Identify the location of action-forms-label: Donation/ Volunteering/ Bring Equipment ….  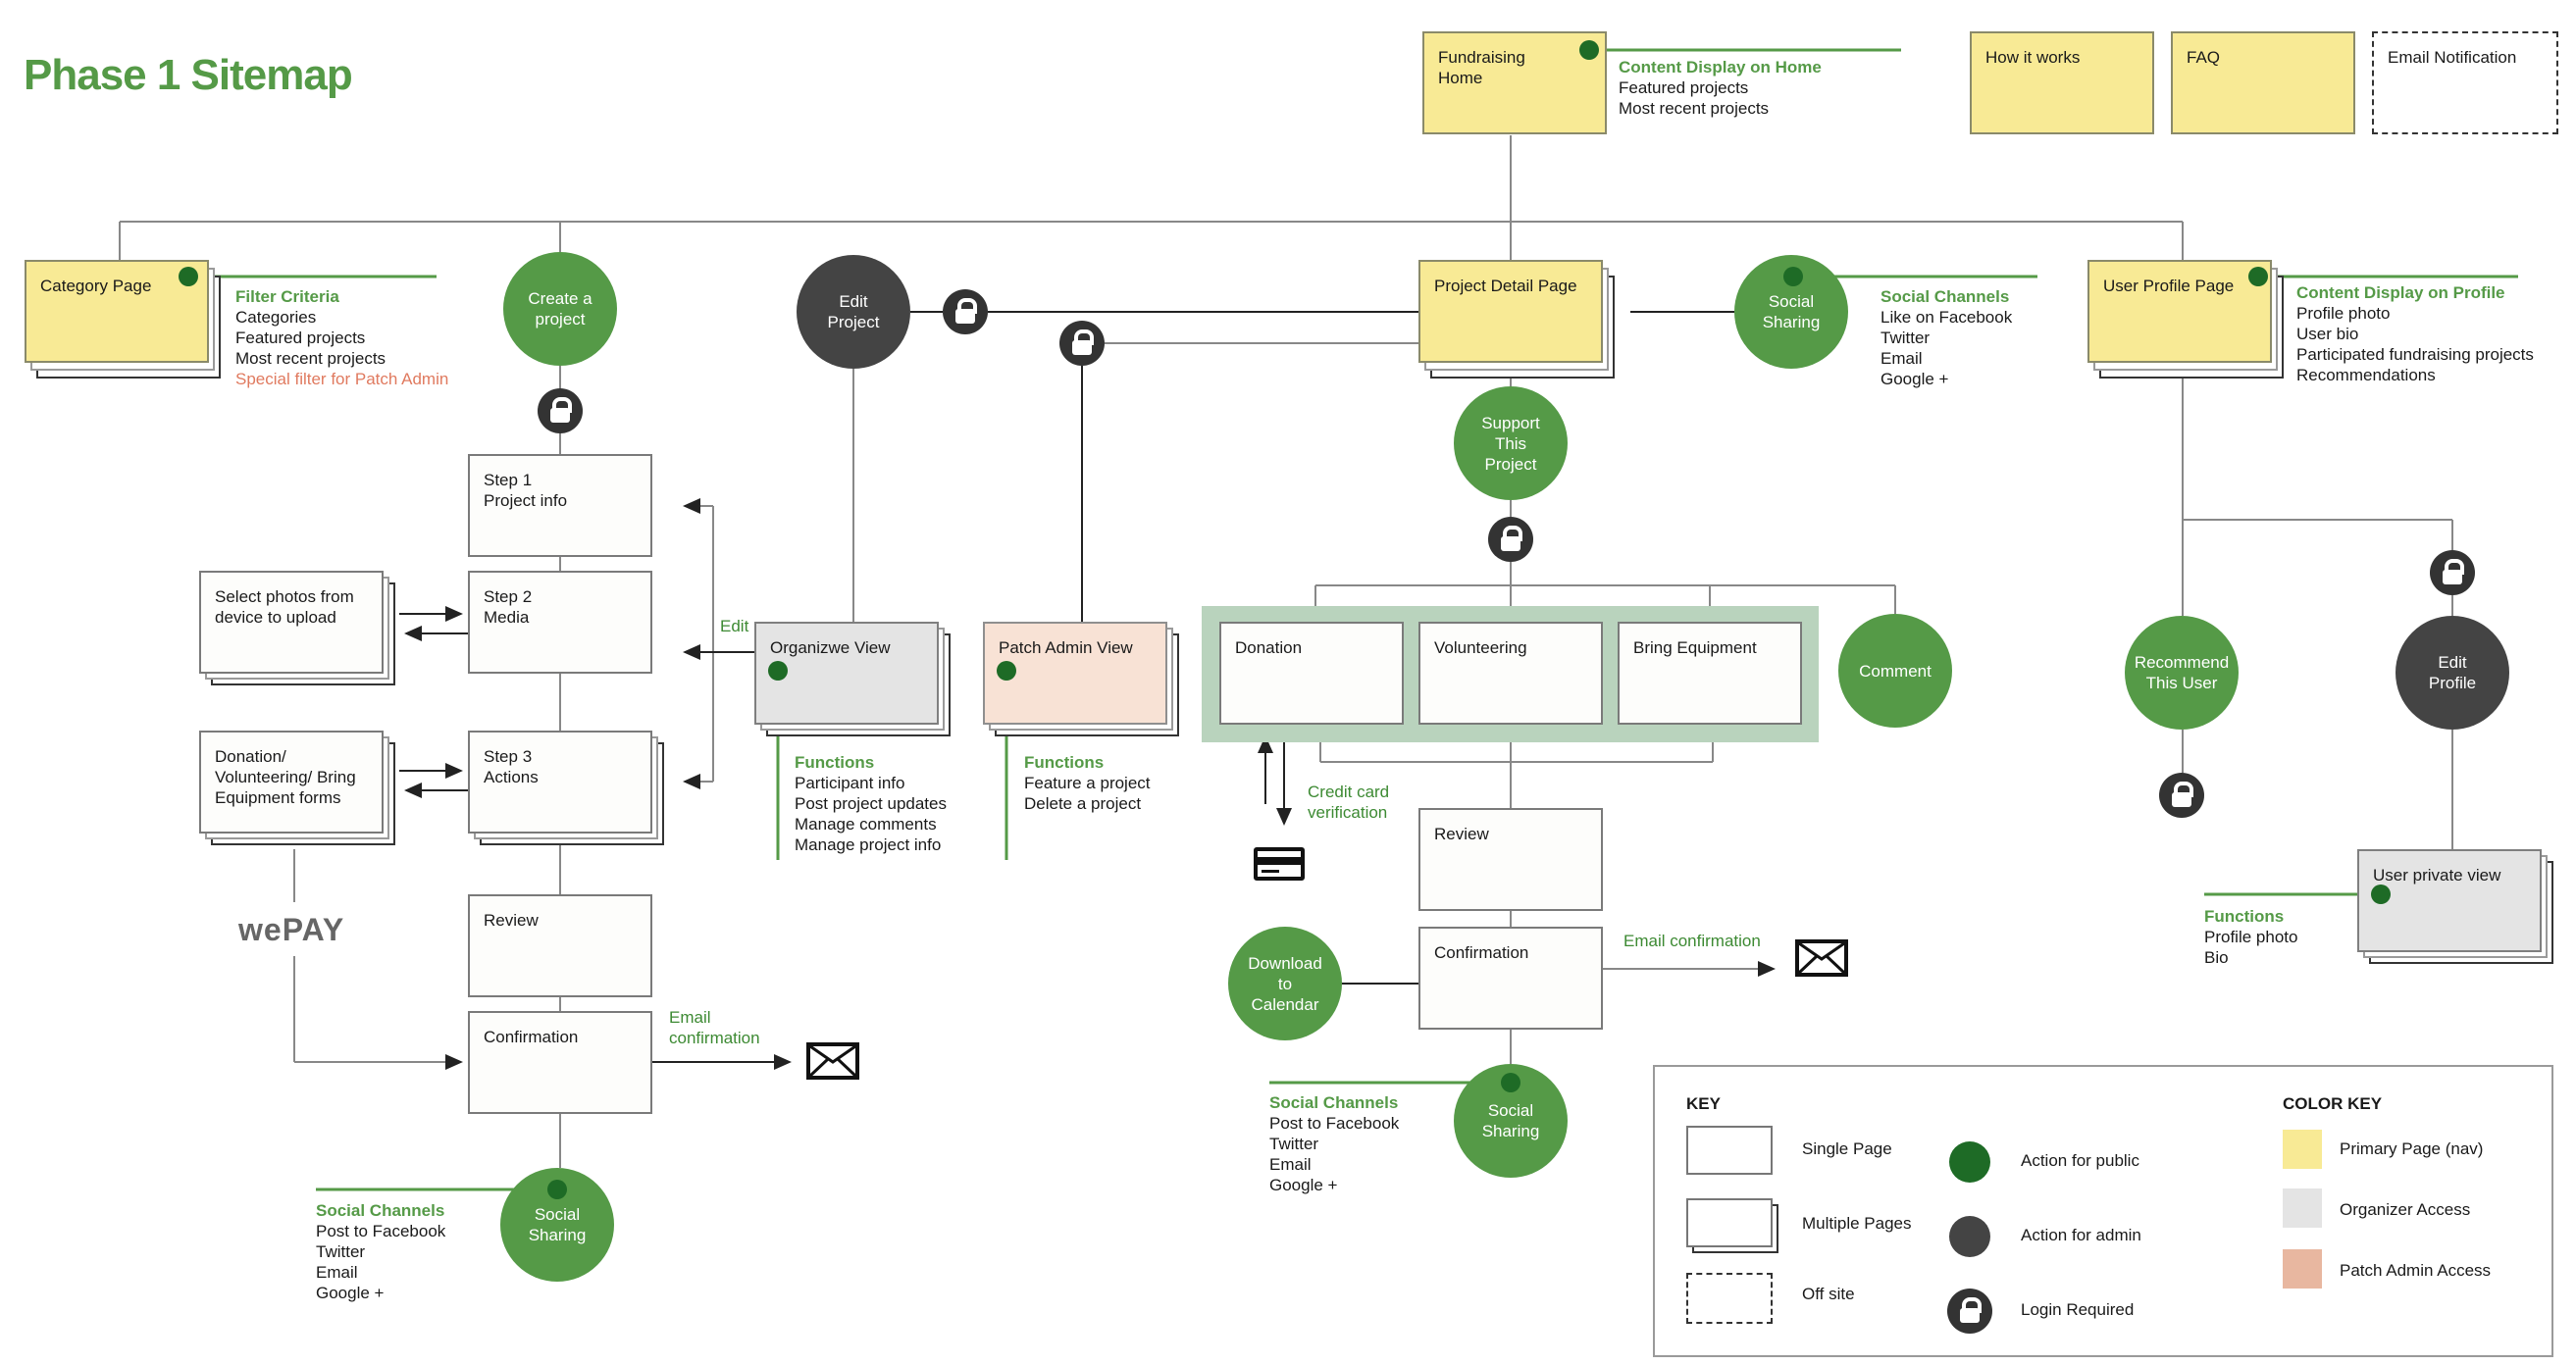
(285, 777).